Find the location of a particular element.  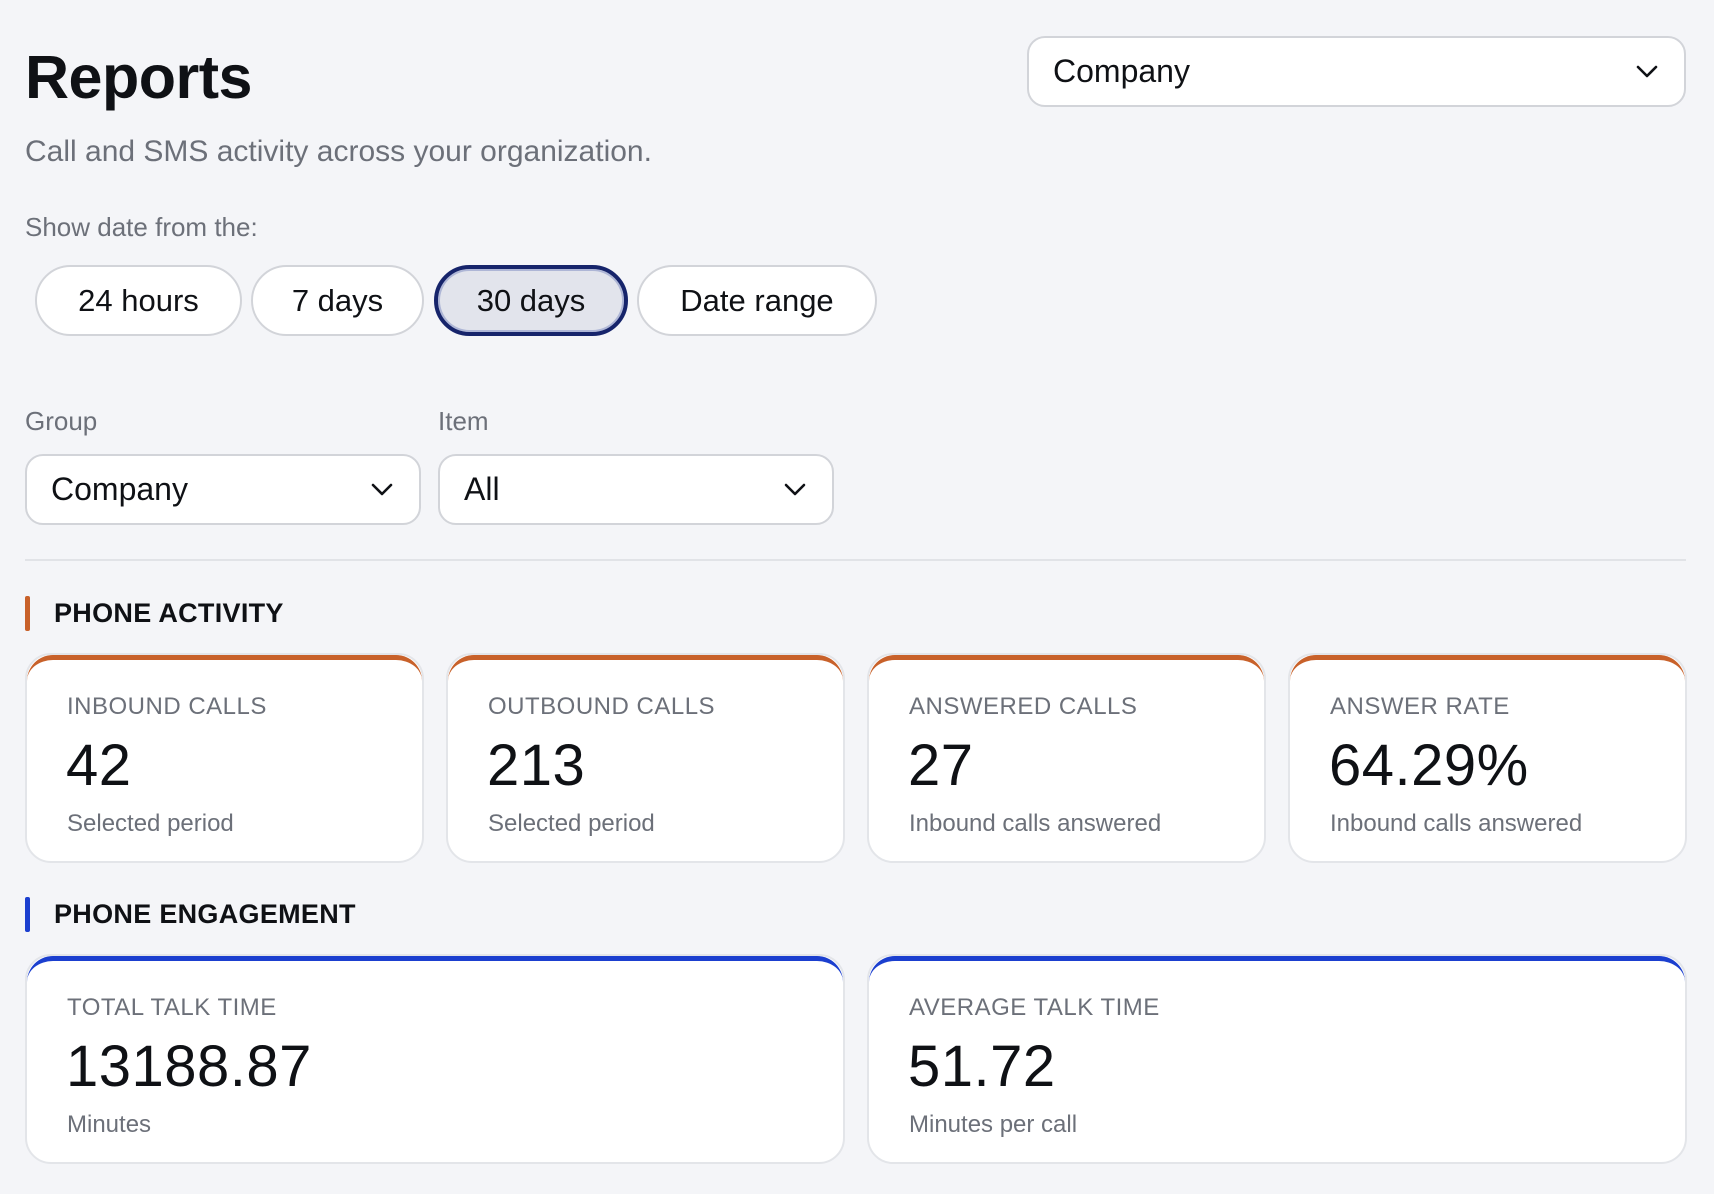

stat-card-average-talk-time: AVERAGE TALK TIME 51.72 Minutes per call is located at coordinates (1277, 1059).